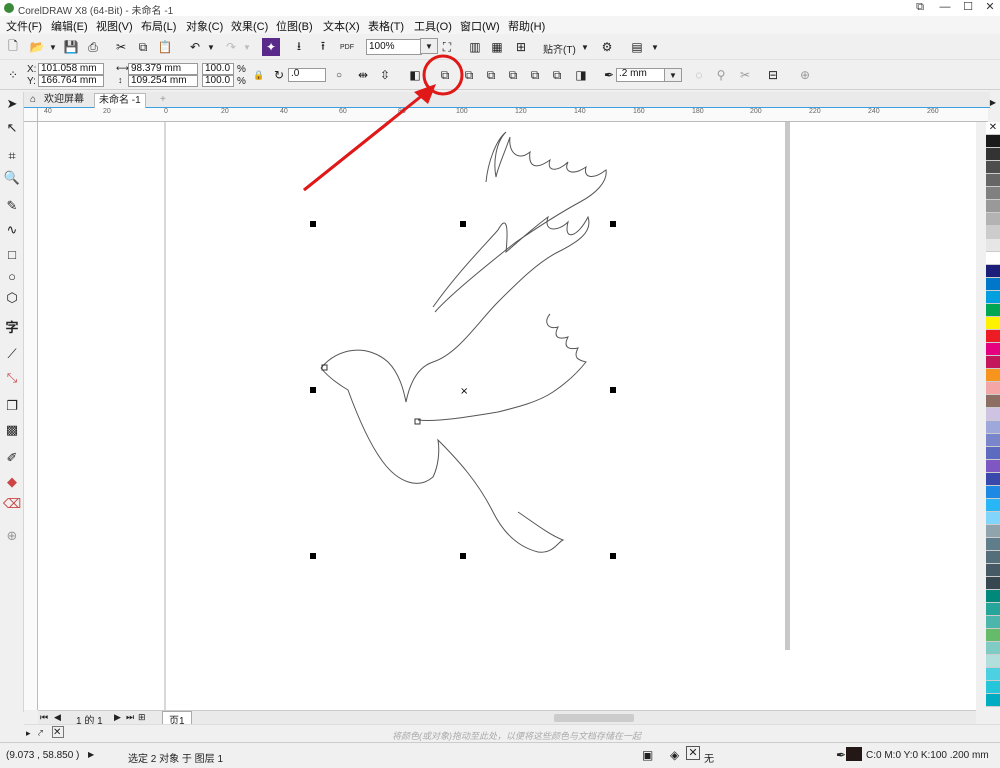 This screenshot has height=768, width=1000. I want to click on transparency-icon: ▩, so click(12, 430).